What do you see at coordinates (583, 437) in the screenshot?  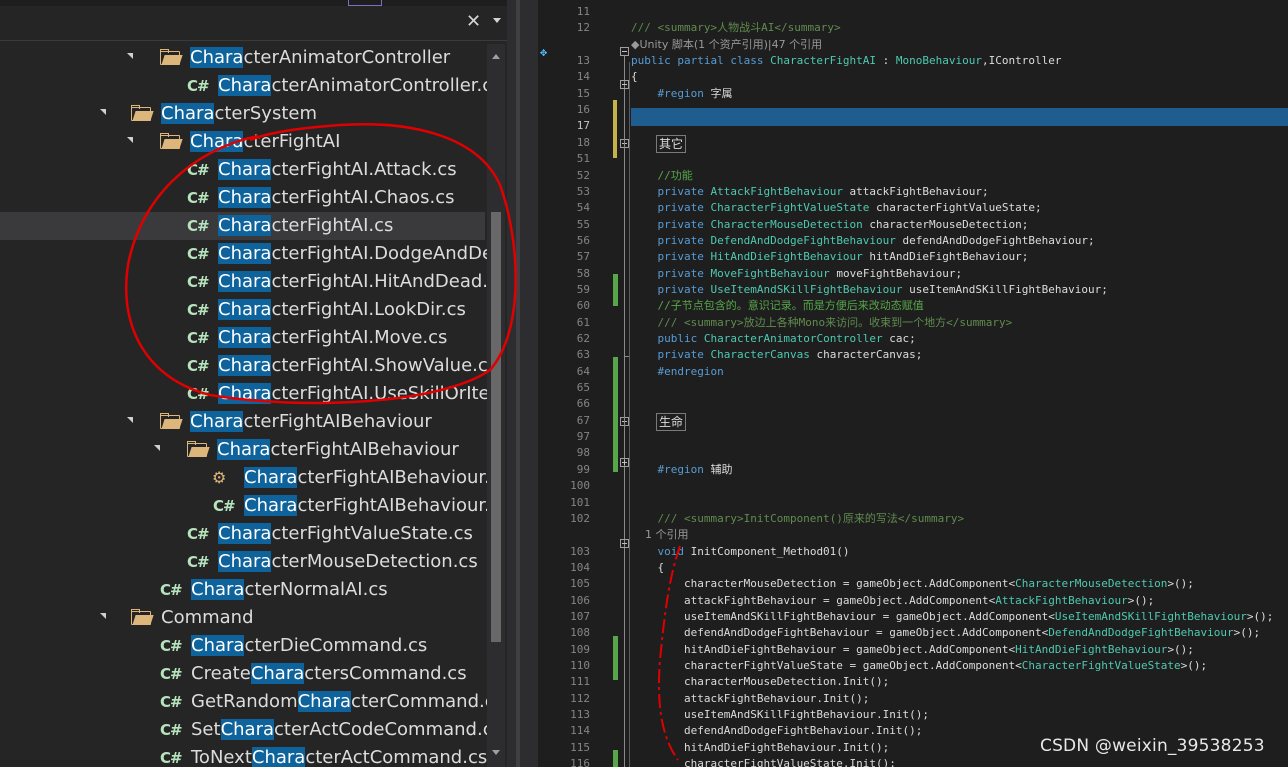 I see `line-number: 97` at bounding box center [583, 437].